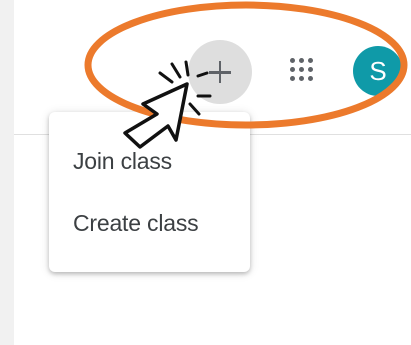 The width and height of the screenshot is (411, 345). I want to click on account-avatar: S, so click(378, 71).